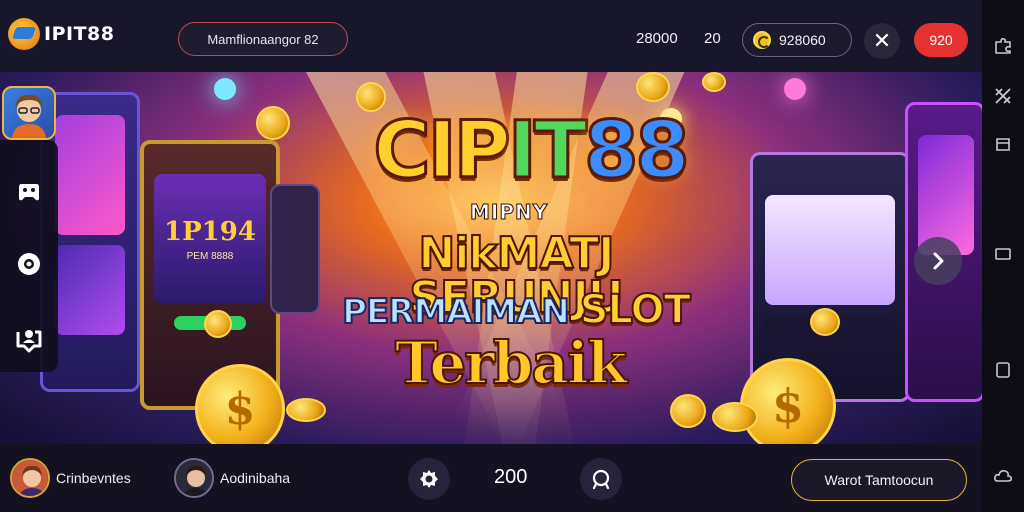 The image size is (1024, 512). I want to click on refresh-button, so click(601, 479).